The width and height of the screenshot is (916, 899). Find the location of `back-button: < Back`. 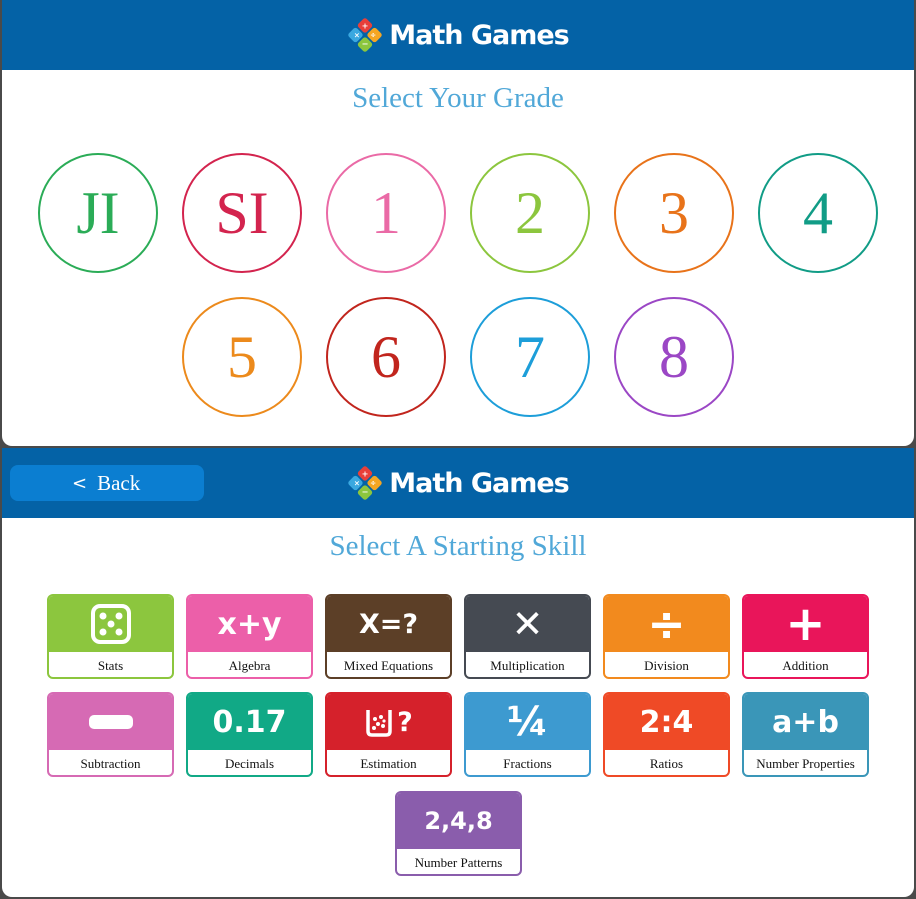

back-button: < Back is located at coordinates (107, 483).